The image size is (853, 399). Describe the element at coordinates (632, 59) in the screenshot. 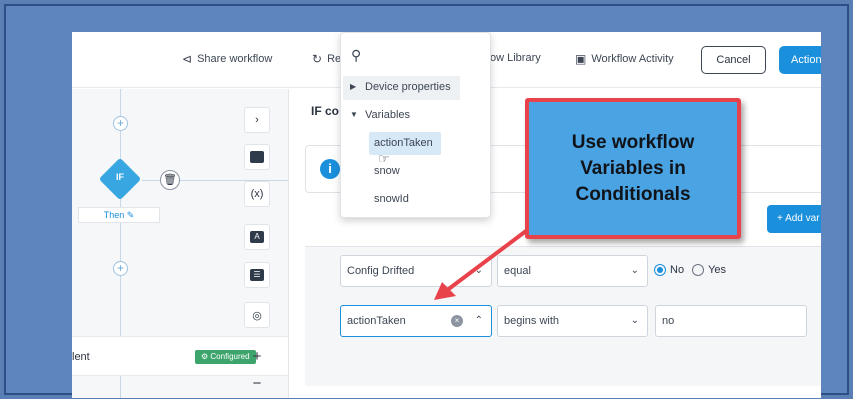

I see `workflow-activity-label: Workflow Activity` at that location.